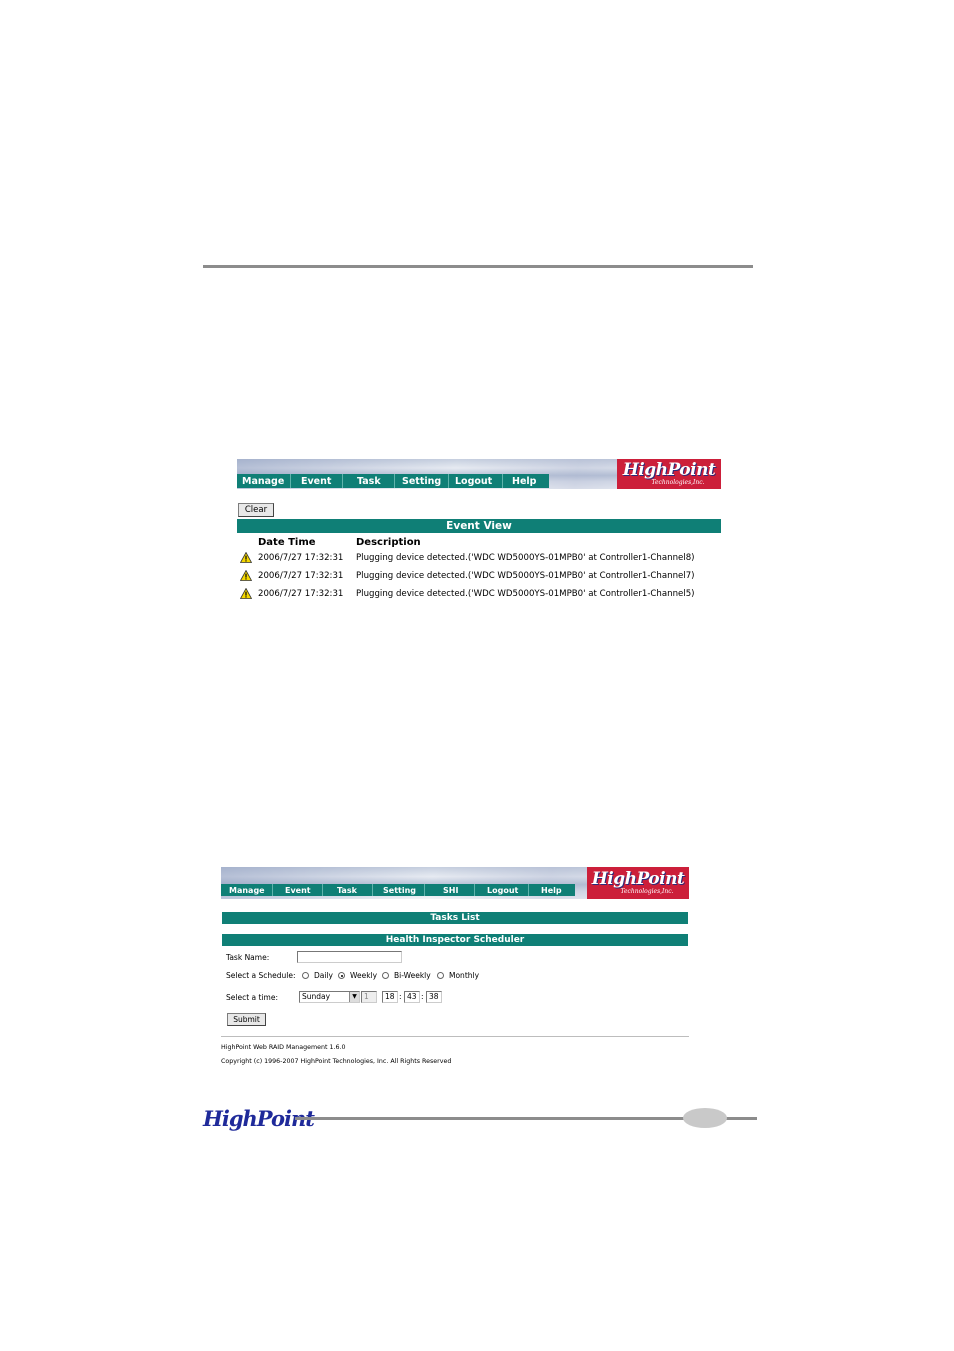 The width and height of the screenshot is (954, 1351). What do you see at coordinates (434, 997) in the screenshot?
I see `second-field: 38` at bounding box center [434, 997].